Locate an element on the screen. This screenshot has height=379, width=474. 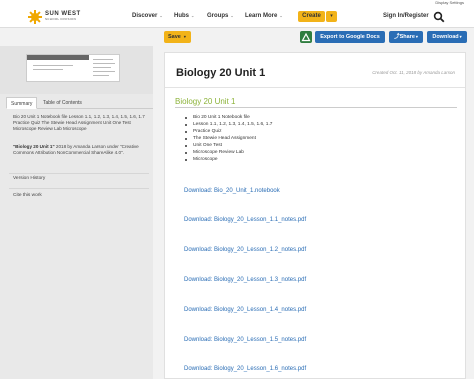
list-item: Microscope is located at coordinates (228, 159).